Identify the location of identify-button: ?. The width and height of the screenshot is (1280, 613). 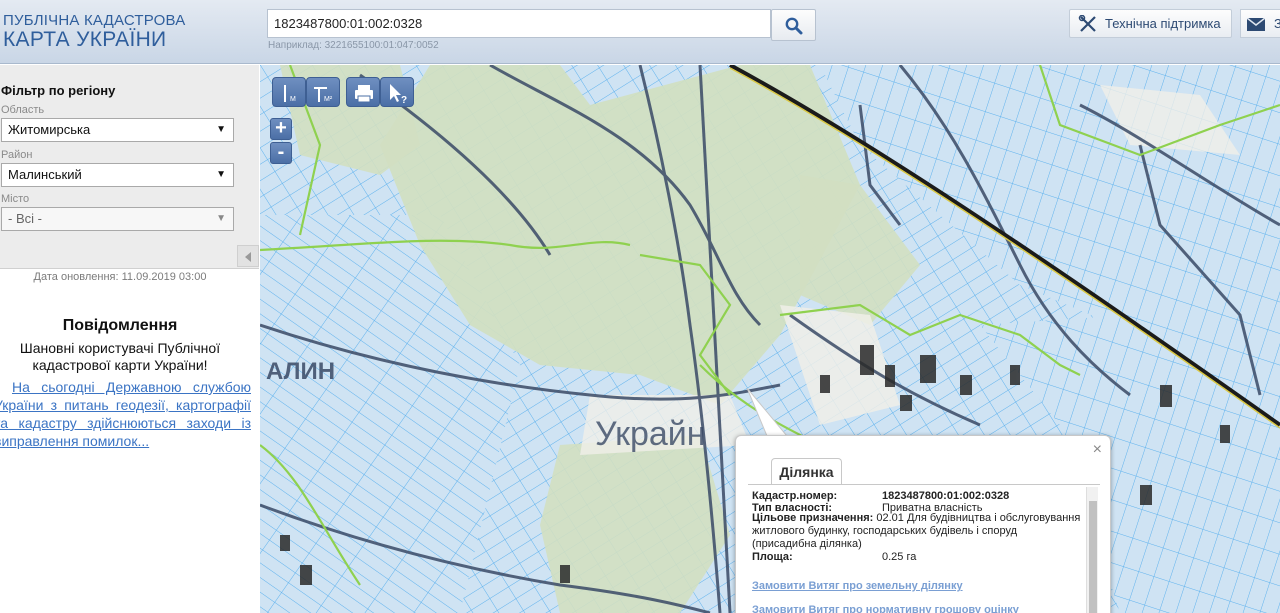
(397, 92).